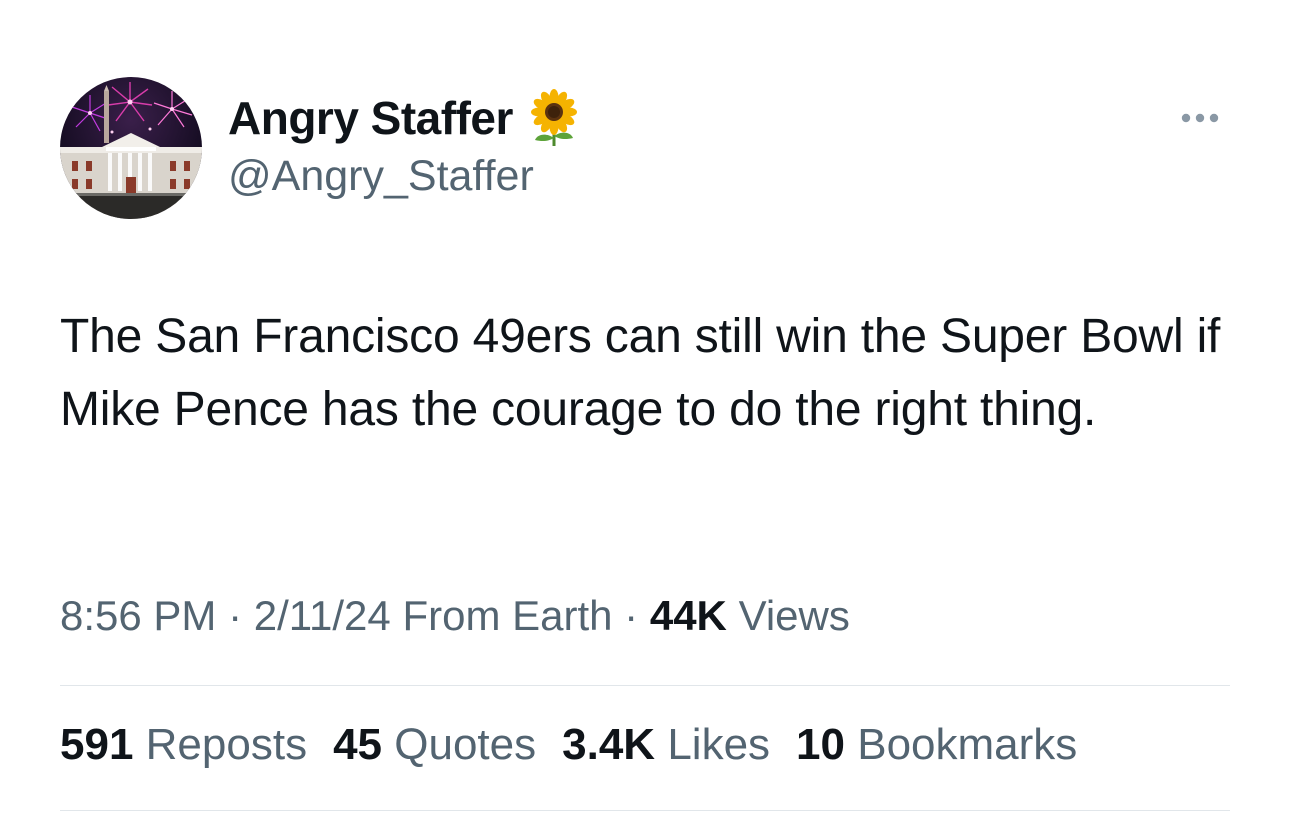  Describe the element at coordinates (381, 176) in the screenshot. I see `author-handle: @Angry_Staffer` at that location.